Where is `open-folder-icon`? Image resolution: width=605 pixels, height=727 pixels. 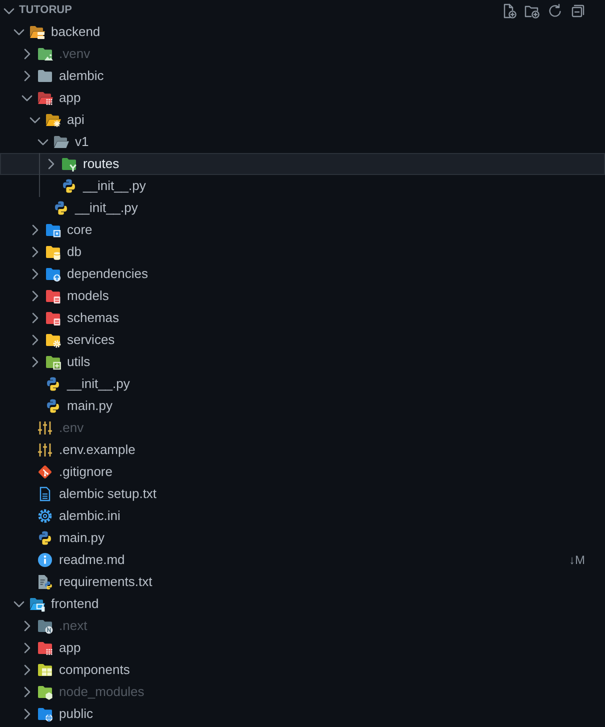 open-folder-icon is located at coordinates (61, 142).